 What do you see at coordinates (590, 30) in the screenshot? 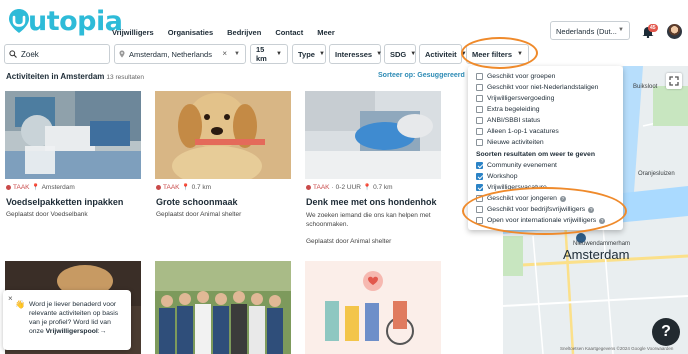
I see `language-select: Nederlands (Dut... ▼` at bounding box center [590, 30].